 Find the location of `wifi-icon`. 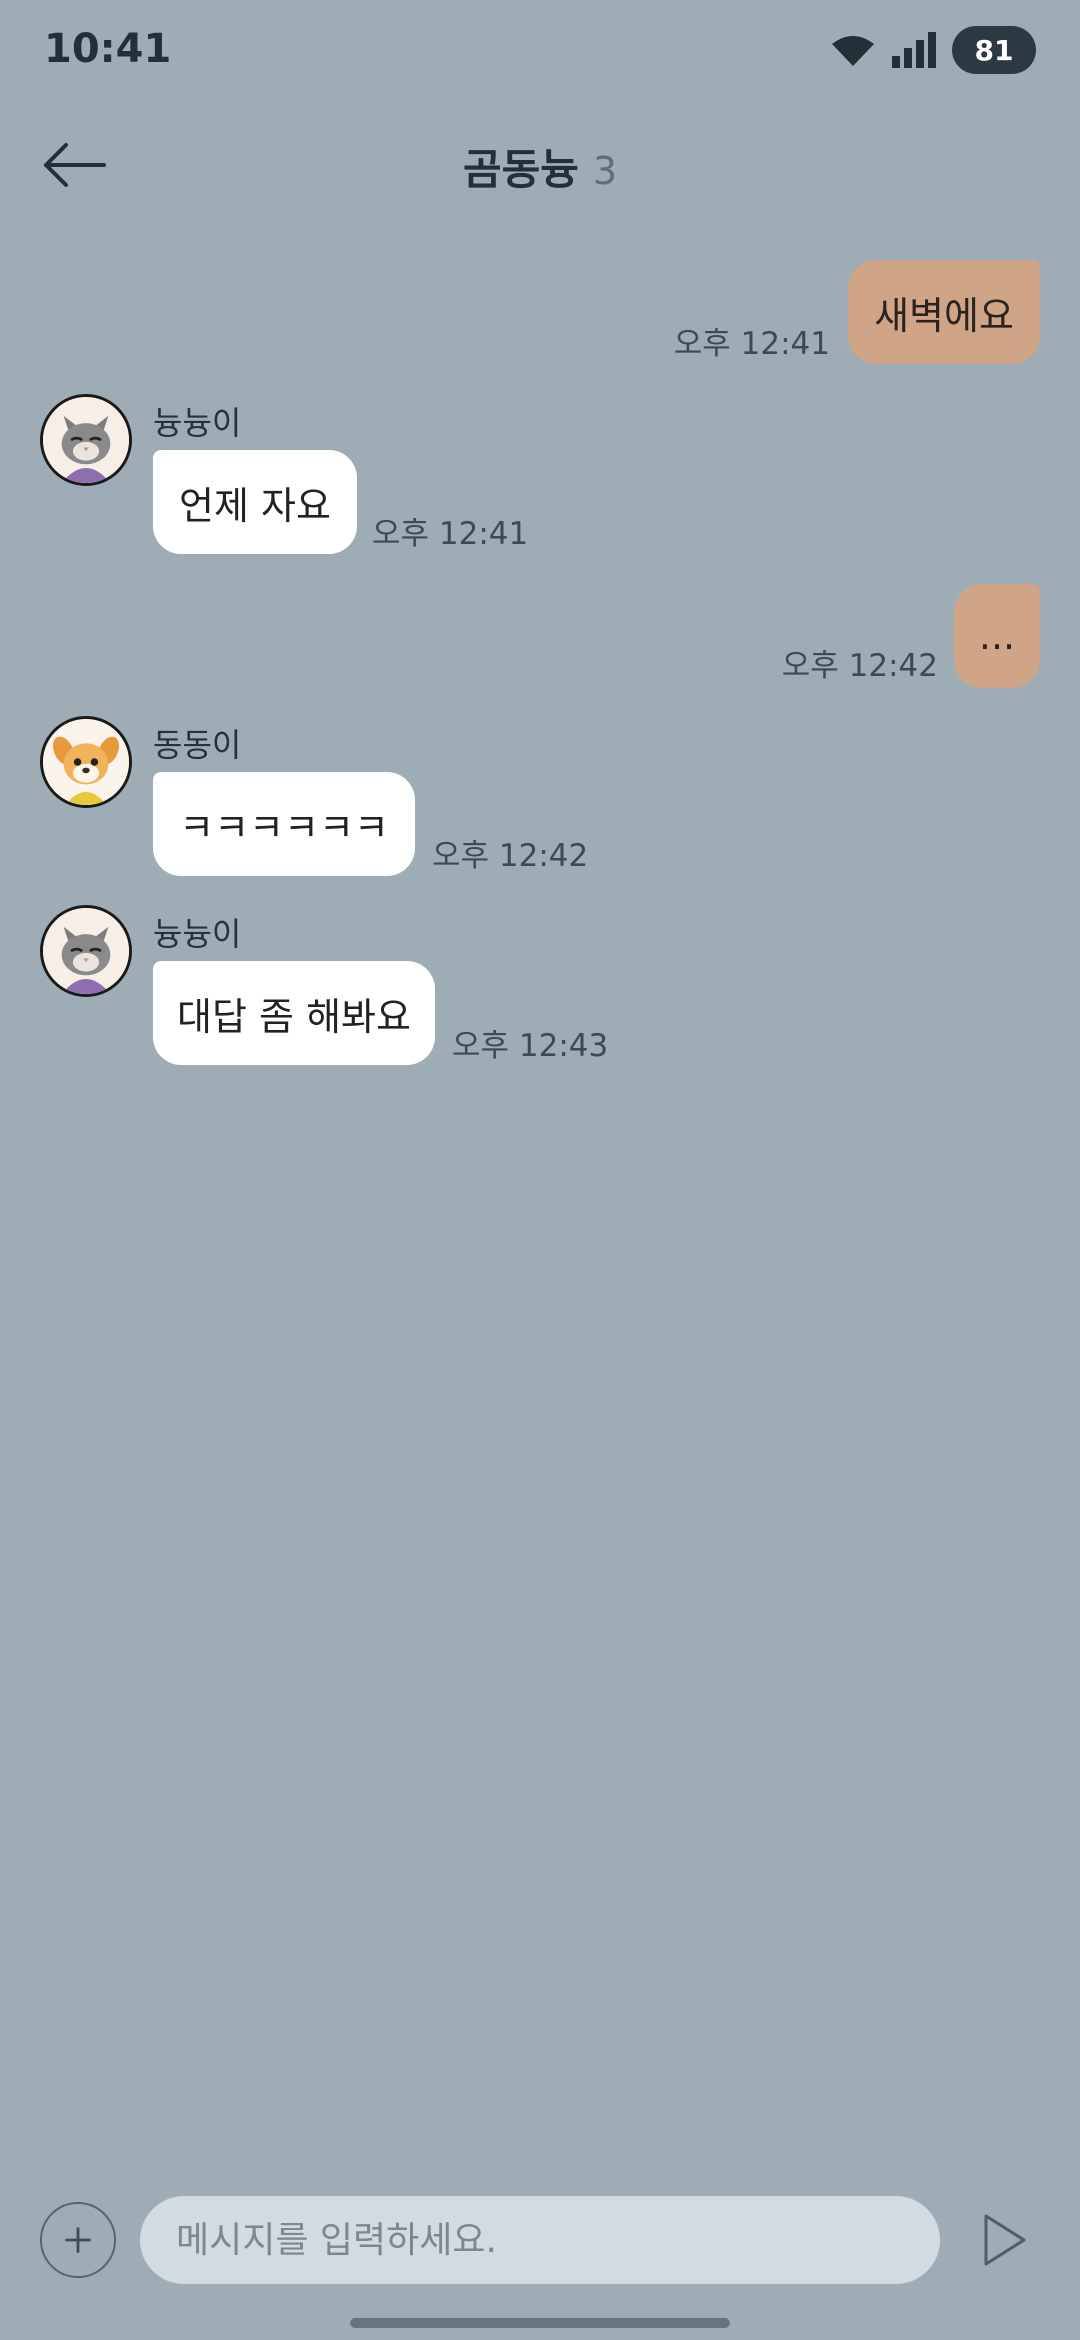

wifi-icon is located at coordinates (853, 51).